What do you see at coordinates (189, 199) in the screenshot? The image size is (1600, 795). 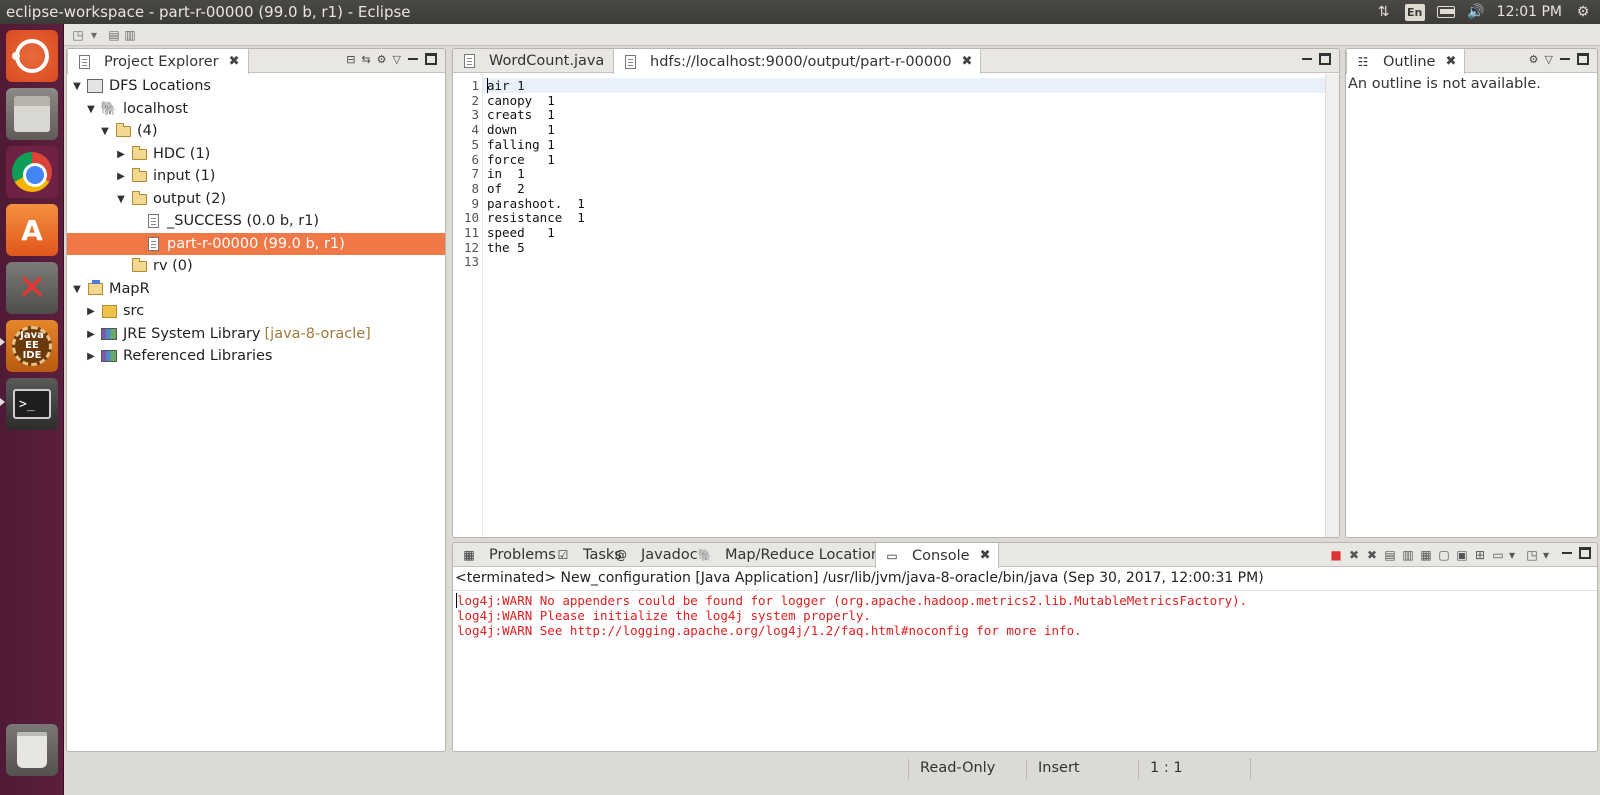 I see `tree-item-label: output (2)` at bounding box center [189, 199].